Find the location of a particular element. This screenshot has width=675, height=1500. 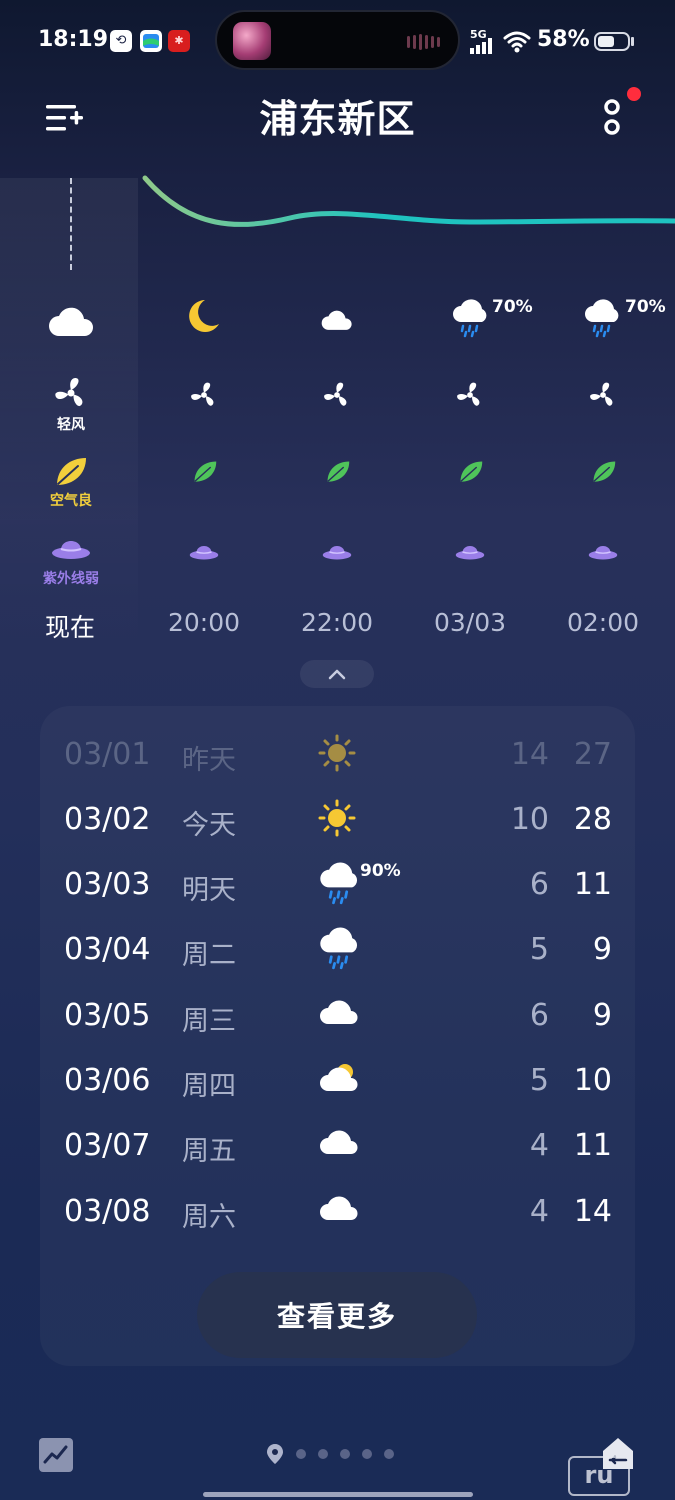

day-name: 明天 is located at coordinates (209, 890).